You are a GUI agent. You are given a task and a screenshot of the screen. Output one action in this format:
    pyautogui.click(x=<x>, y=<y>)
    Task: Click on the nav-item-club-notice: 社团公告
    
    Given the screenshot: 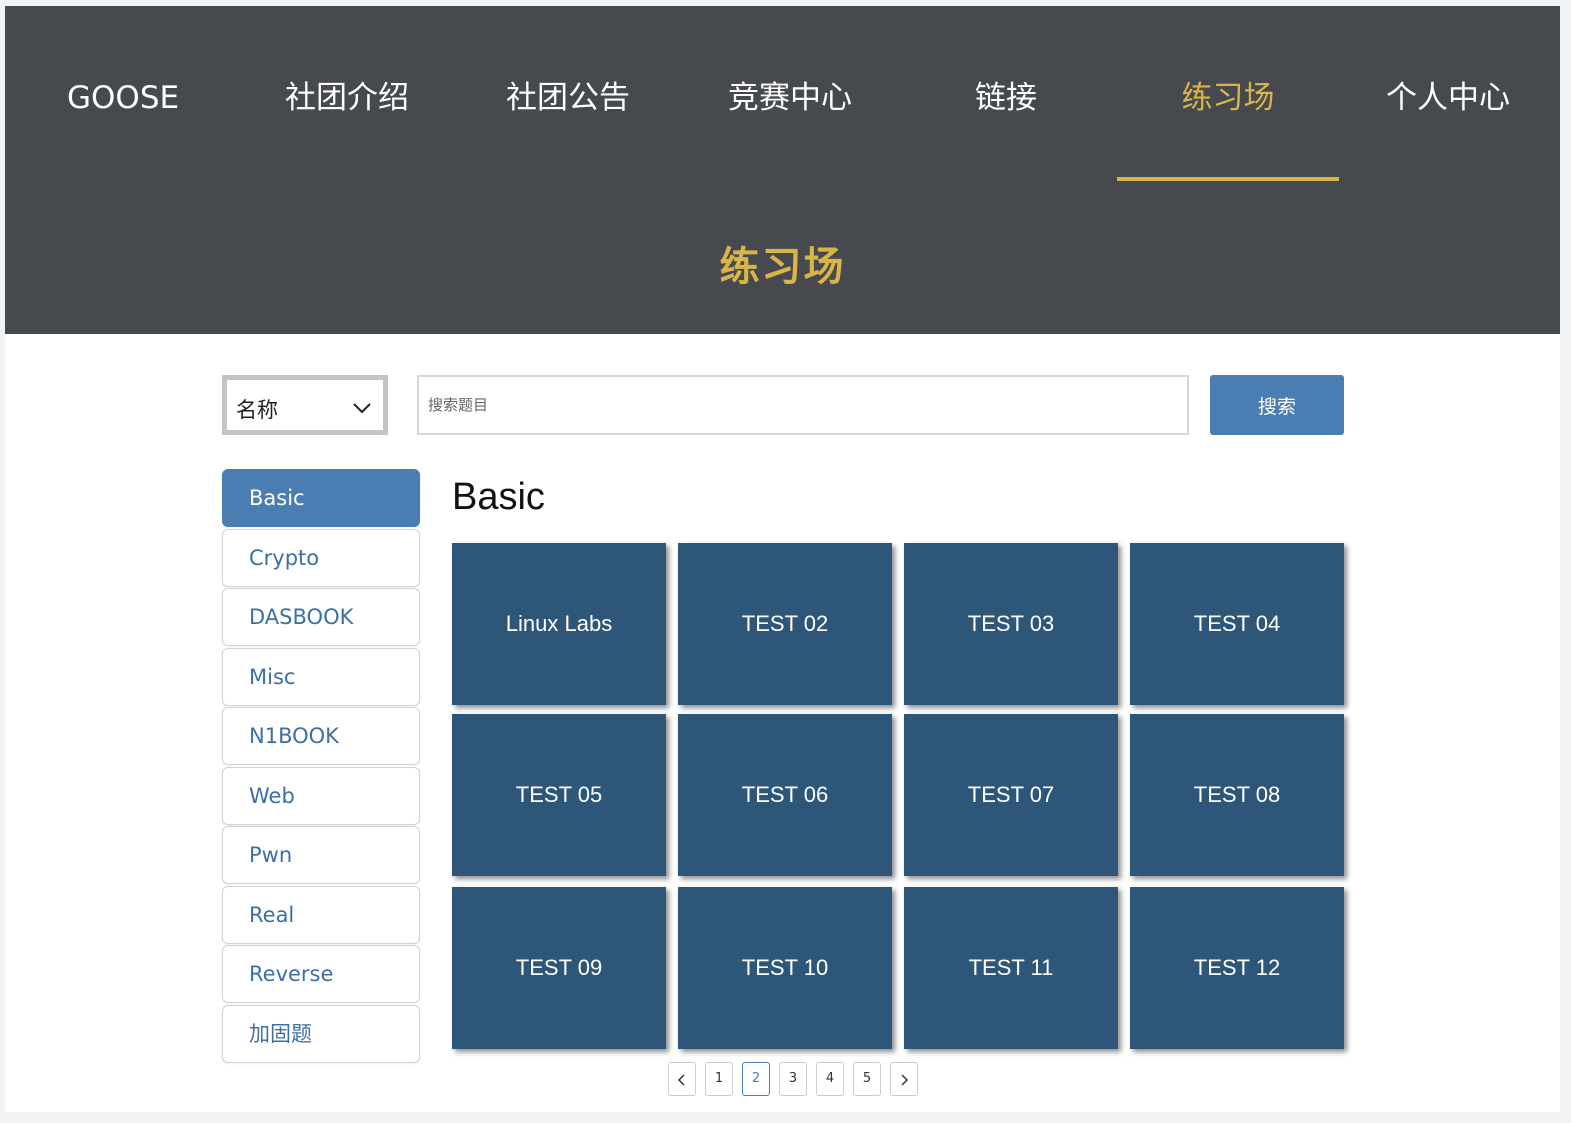 What is the action you would take?
    pyautogui.click(x=568, y=98)
    